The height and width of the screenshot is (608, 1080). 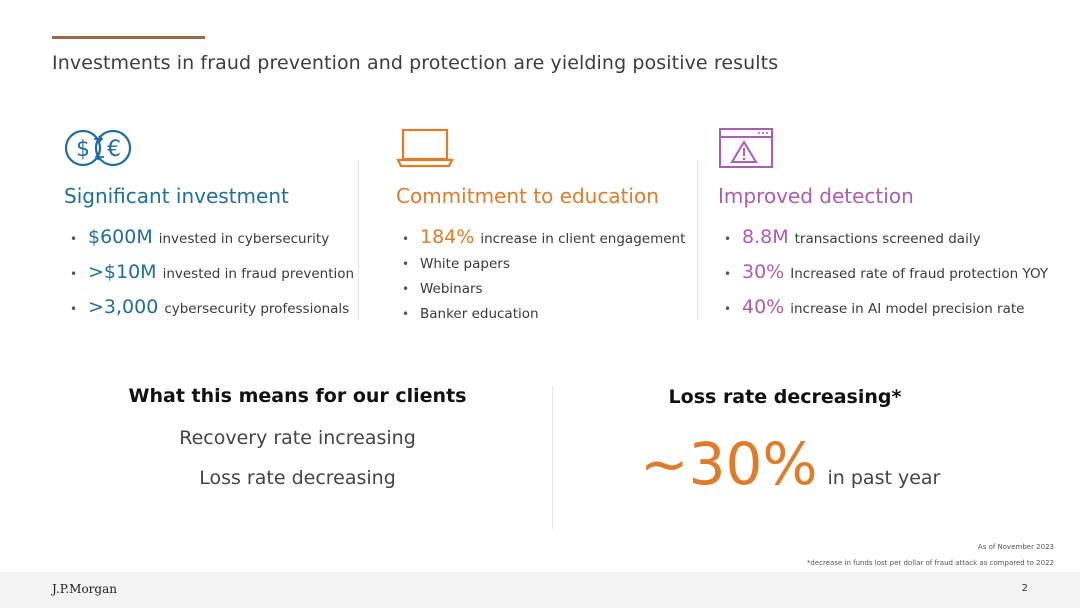 I want to click on heading-improved-detection: Improved detection, so click(x=816, y=196).